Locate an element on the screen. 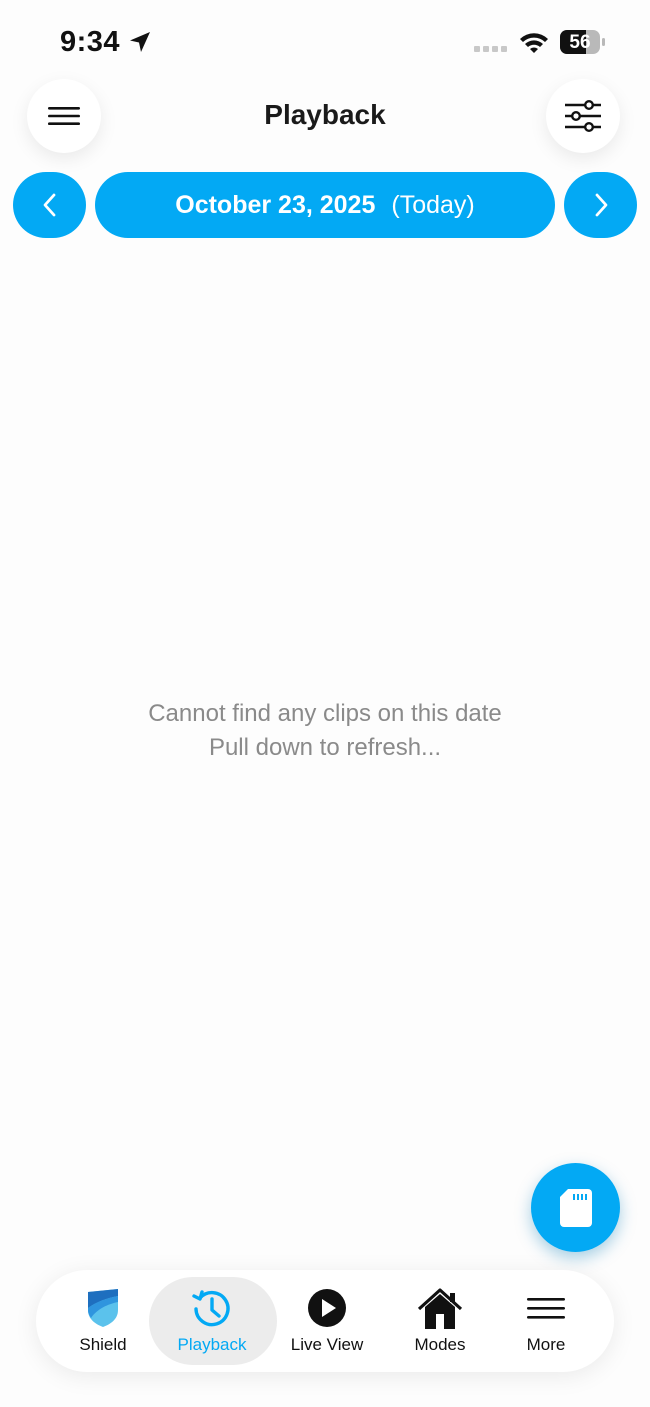 The height and width of the screenshot is (1407, 650). previous-date-button is located at coordinates (49, 205).